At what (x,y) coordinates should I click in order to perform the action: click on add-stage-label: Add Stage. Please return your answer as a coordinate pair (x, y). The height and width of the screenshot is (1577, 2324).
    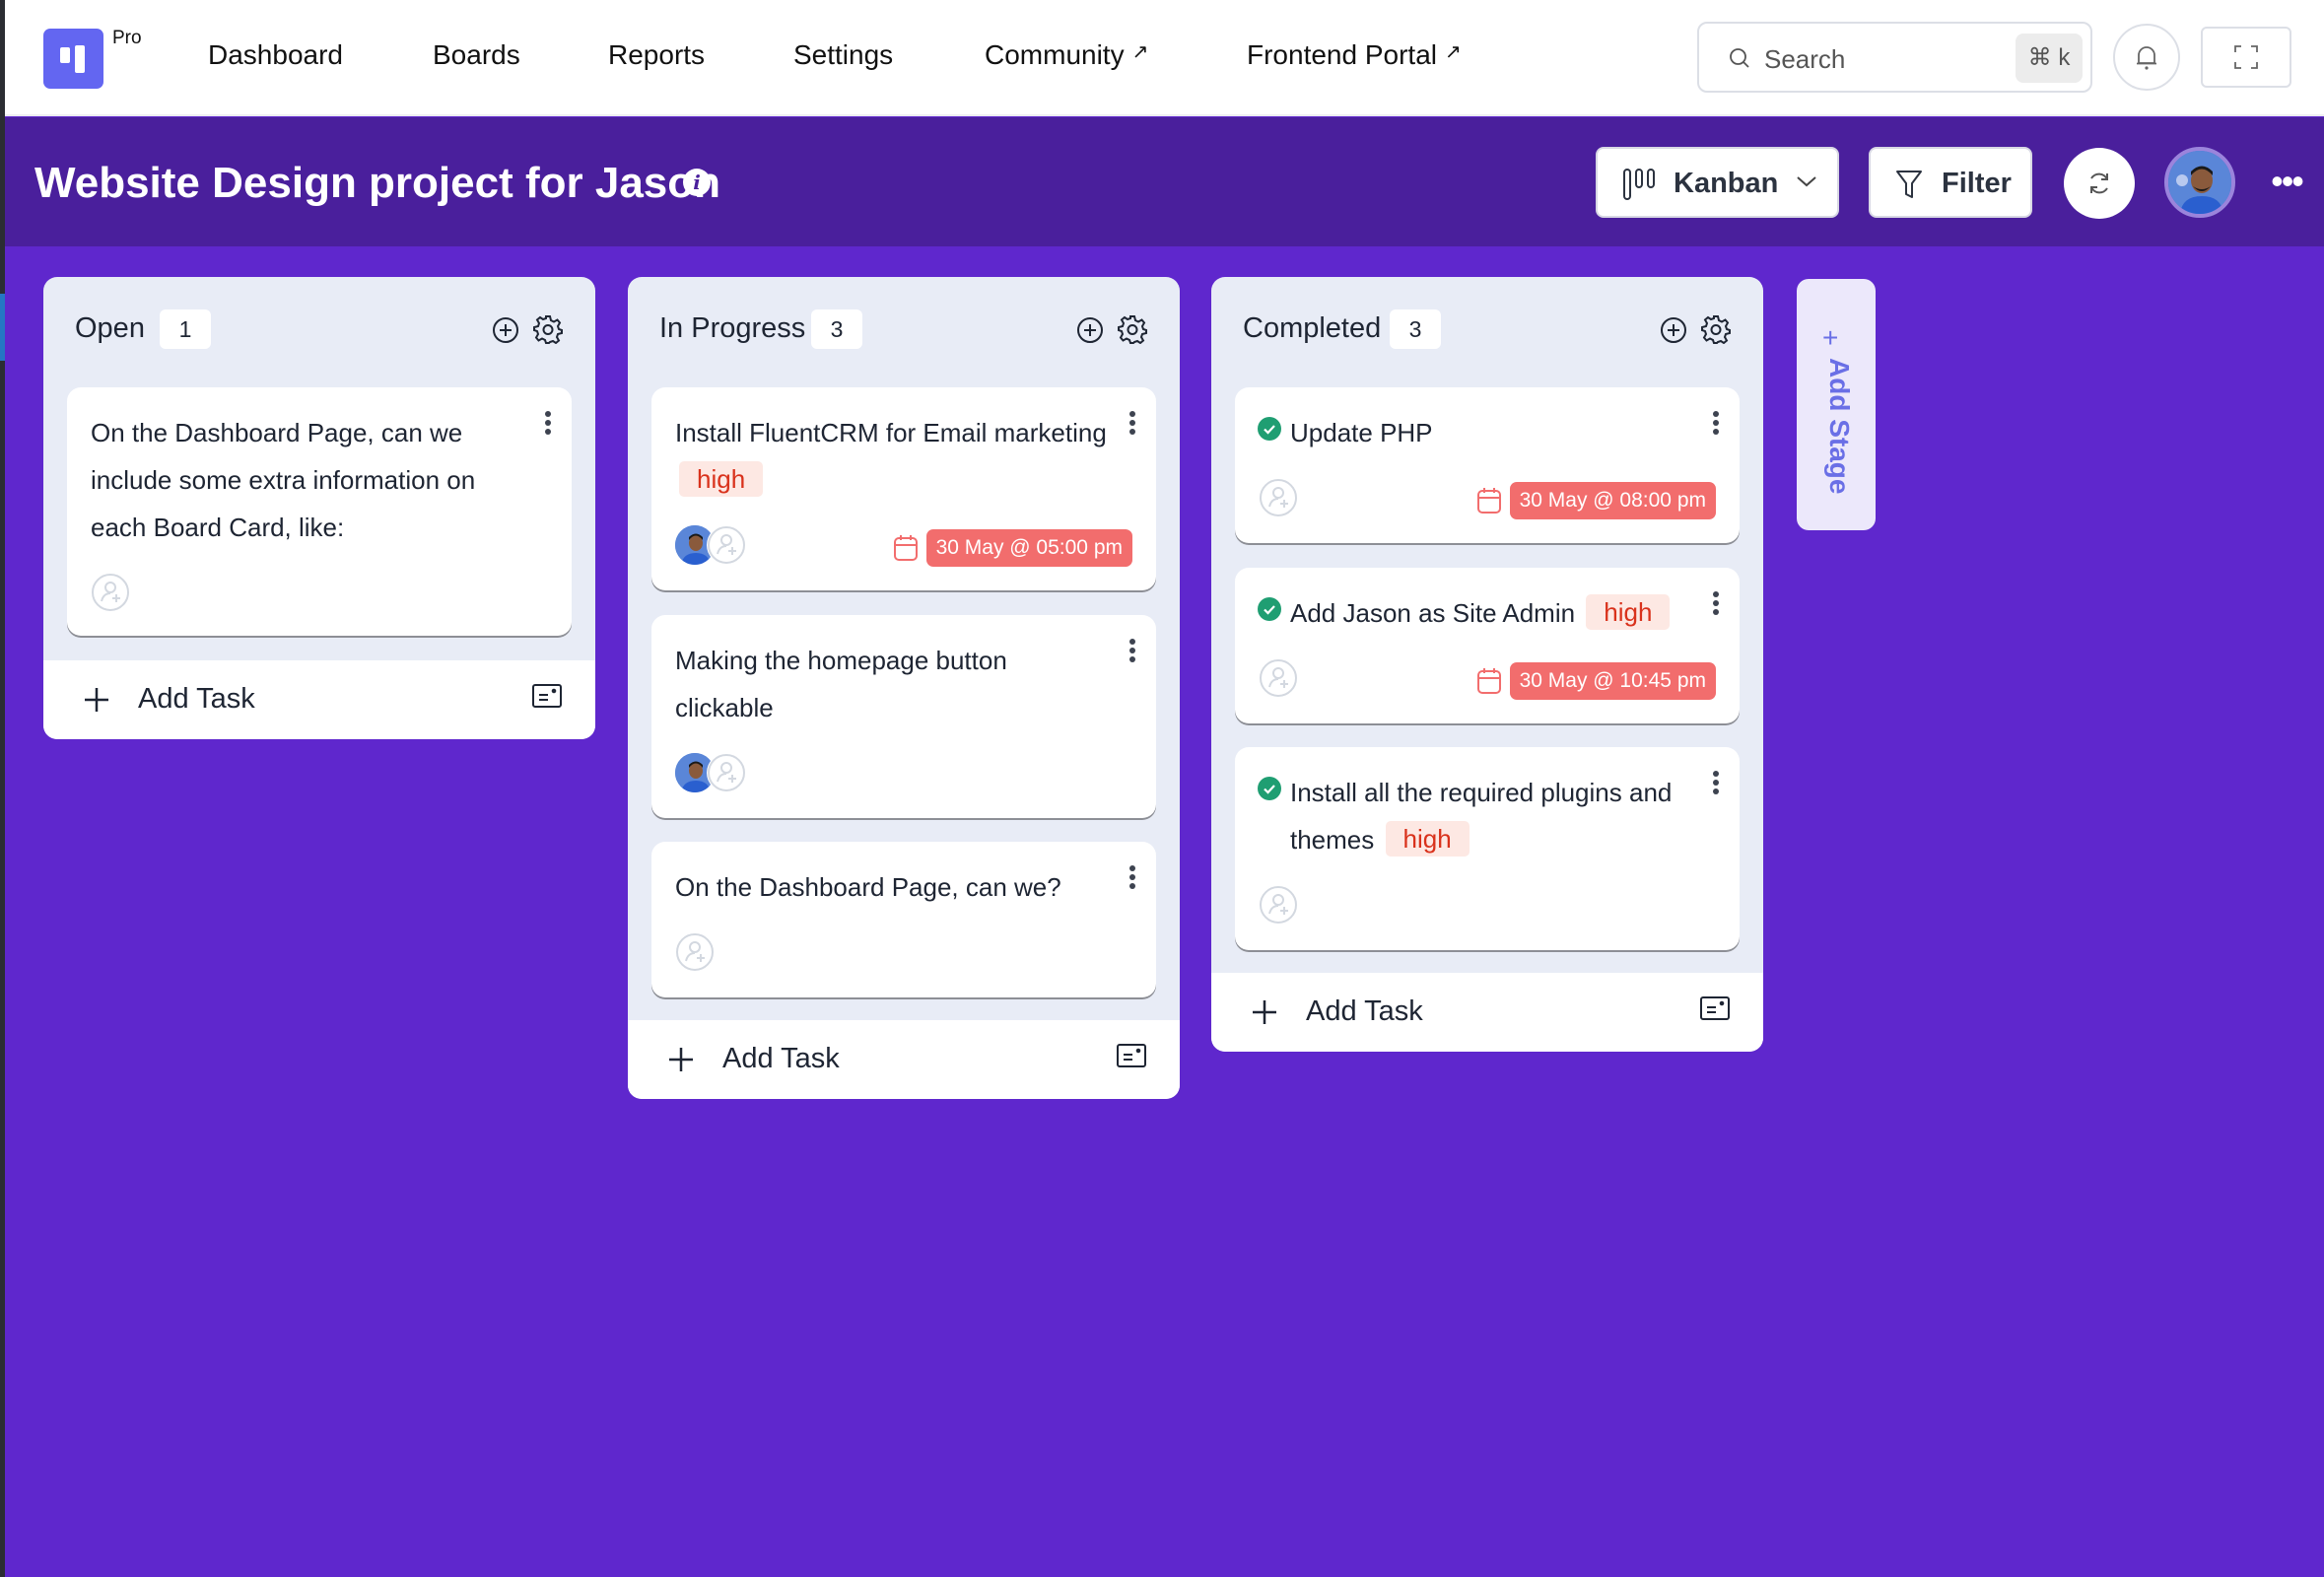
    Looking at the image, I should click on (1840, 426).